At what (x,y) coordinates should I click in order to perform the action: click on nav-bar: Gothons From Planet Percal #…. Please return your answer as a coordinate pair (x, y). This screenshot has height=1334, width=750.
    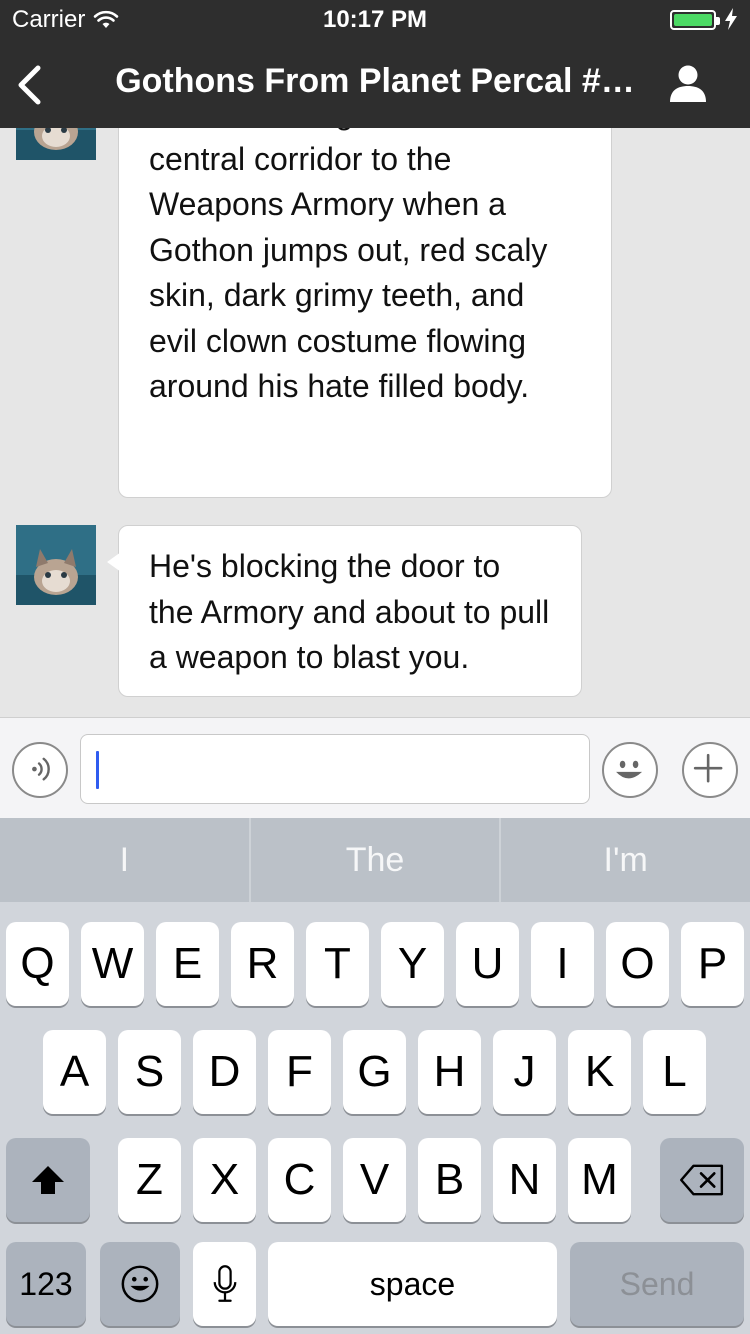
    Looking at the image, I should click on (375, 84).